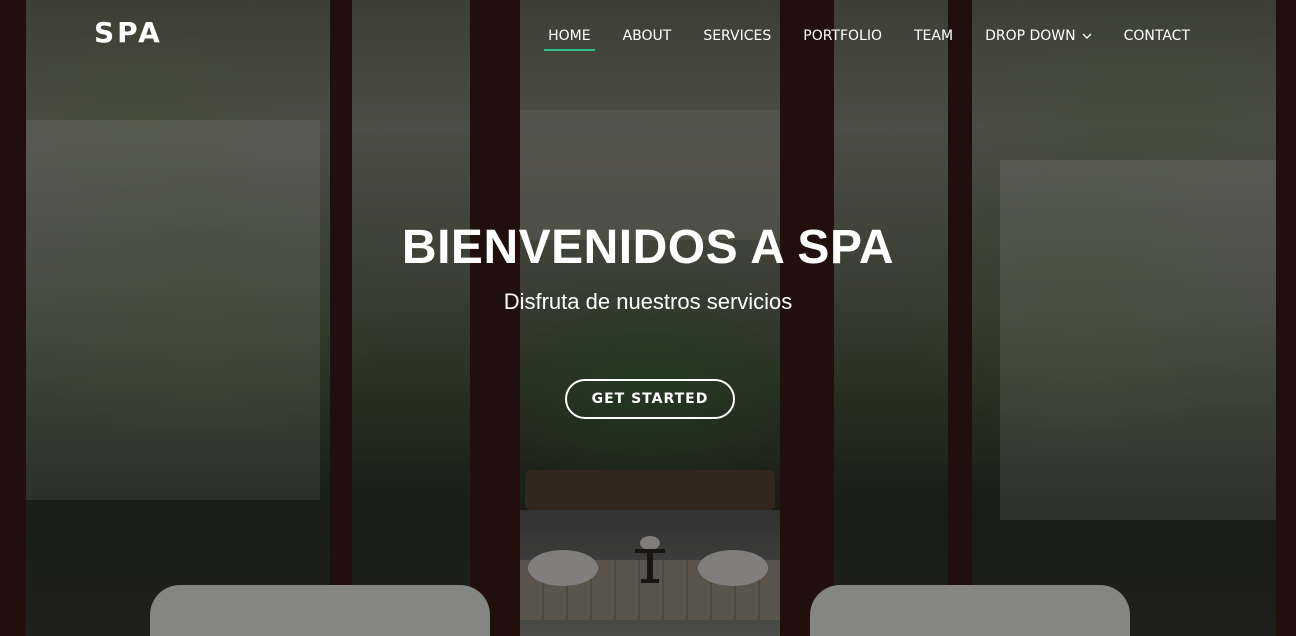 The height and width of the screenshot is (636, 1296). What do you see at coordinates (648, 247) in the screenshot?
I see `hero-title: BIENVENIDOS A SPA` at bounding box center [648, 247].